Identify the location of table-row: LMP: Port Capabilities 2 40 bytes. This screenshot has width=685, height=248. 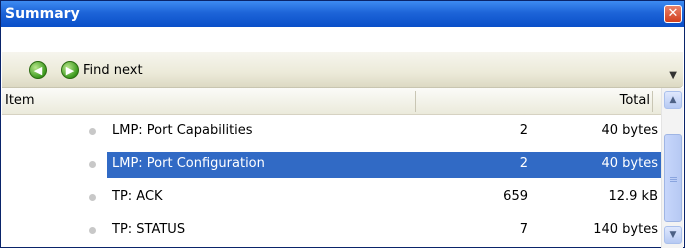
(331, 131).